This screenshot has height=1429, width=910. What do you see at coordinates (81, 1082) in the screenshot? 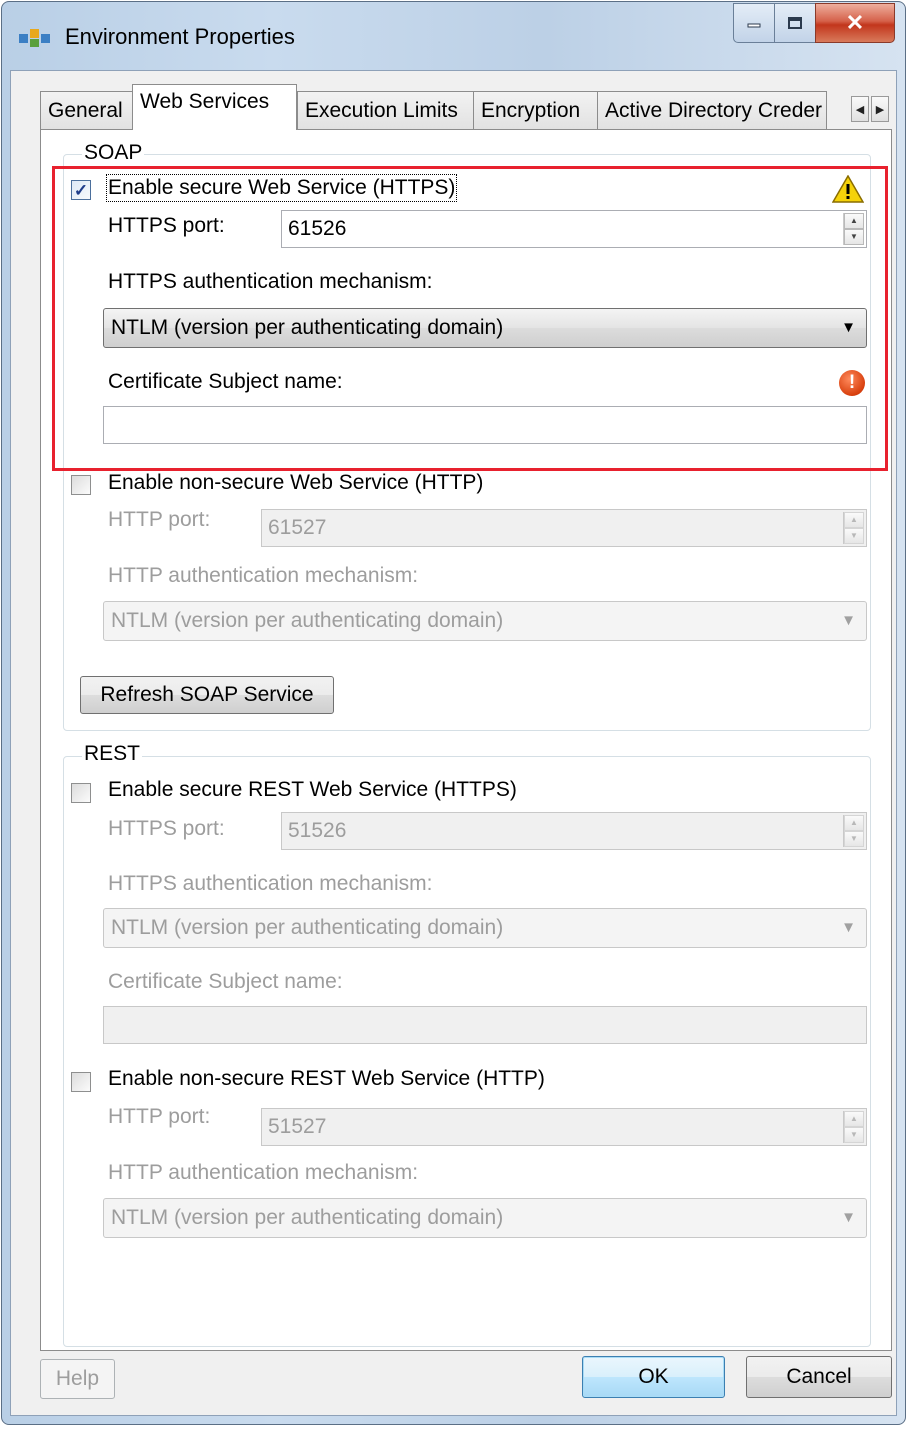
I see `rest-http-checkbox` at bounding box center [81, 1082].